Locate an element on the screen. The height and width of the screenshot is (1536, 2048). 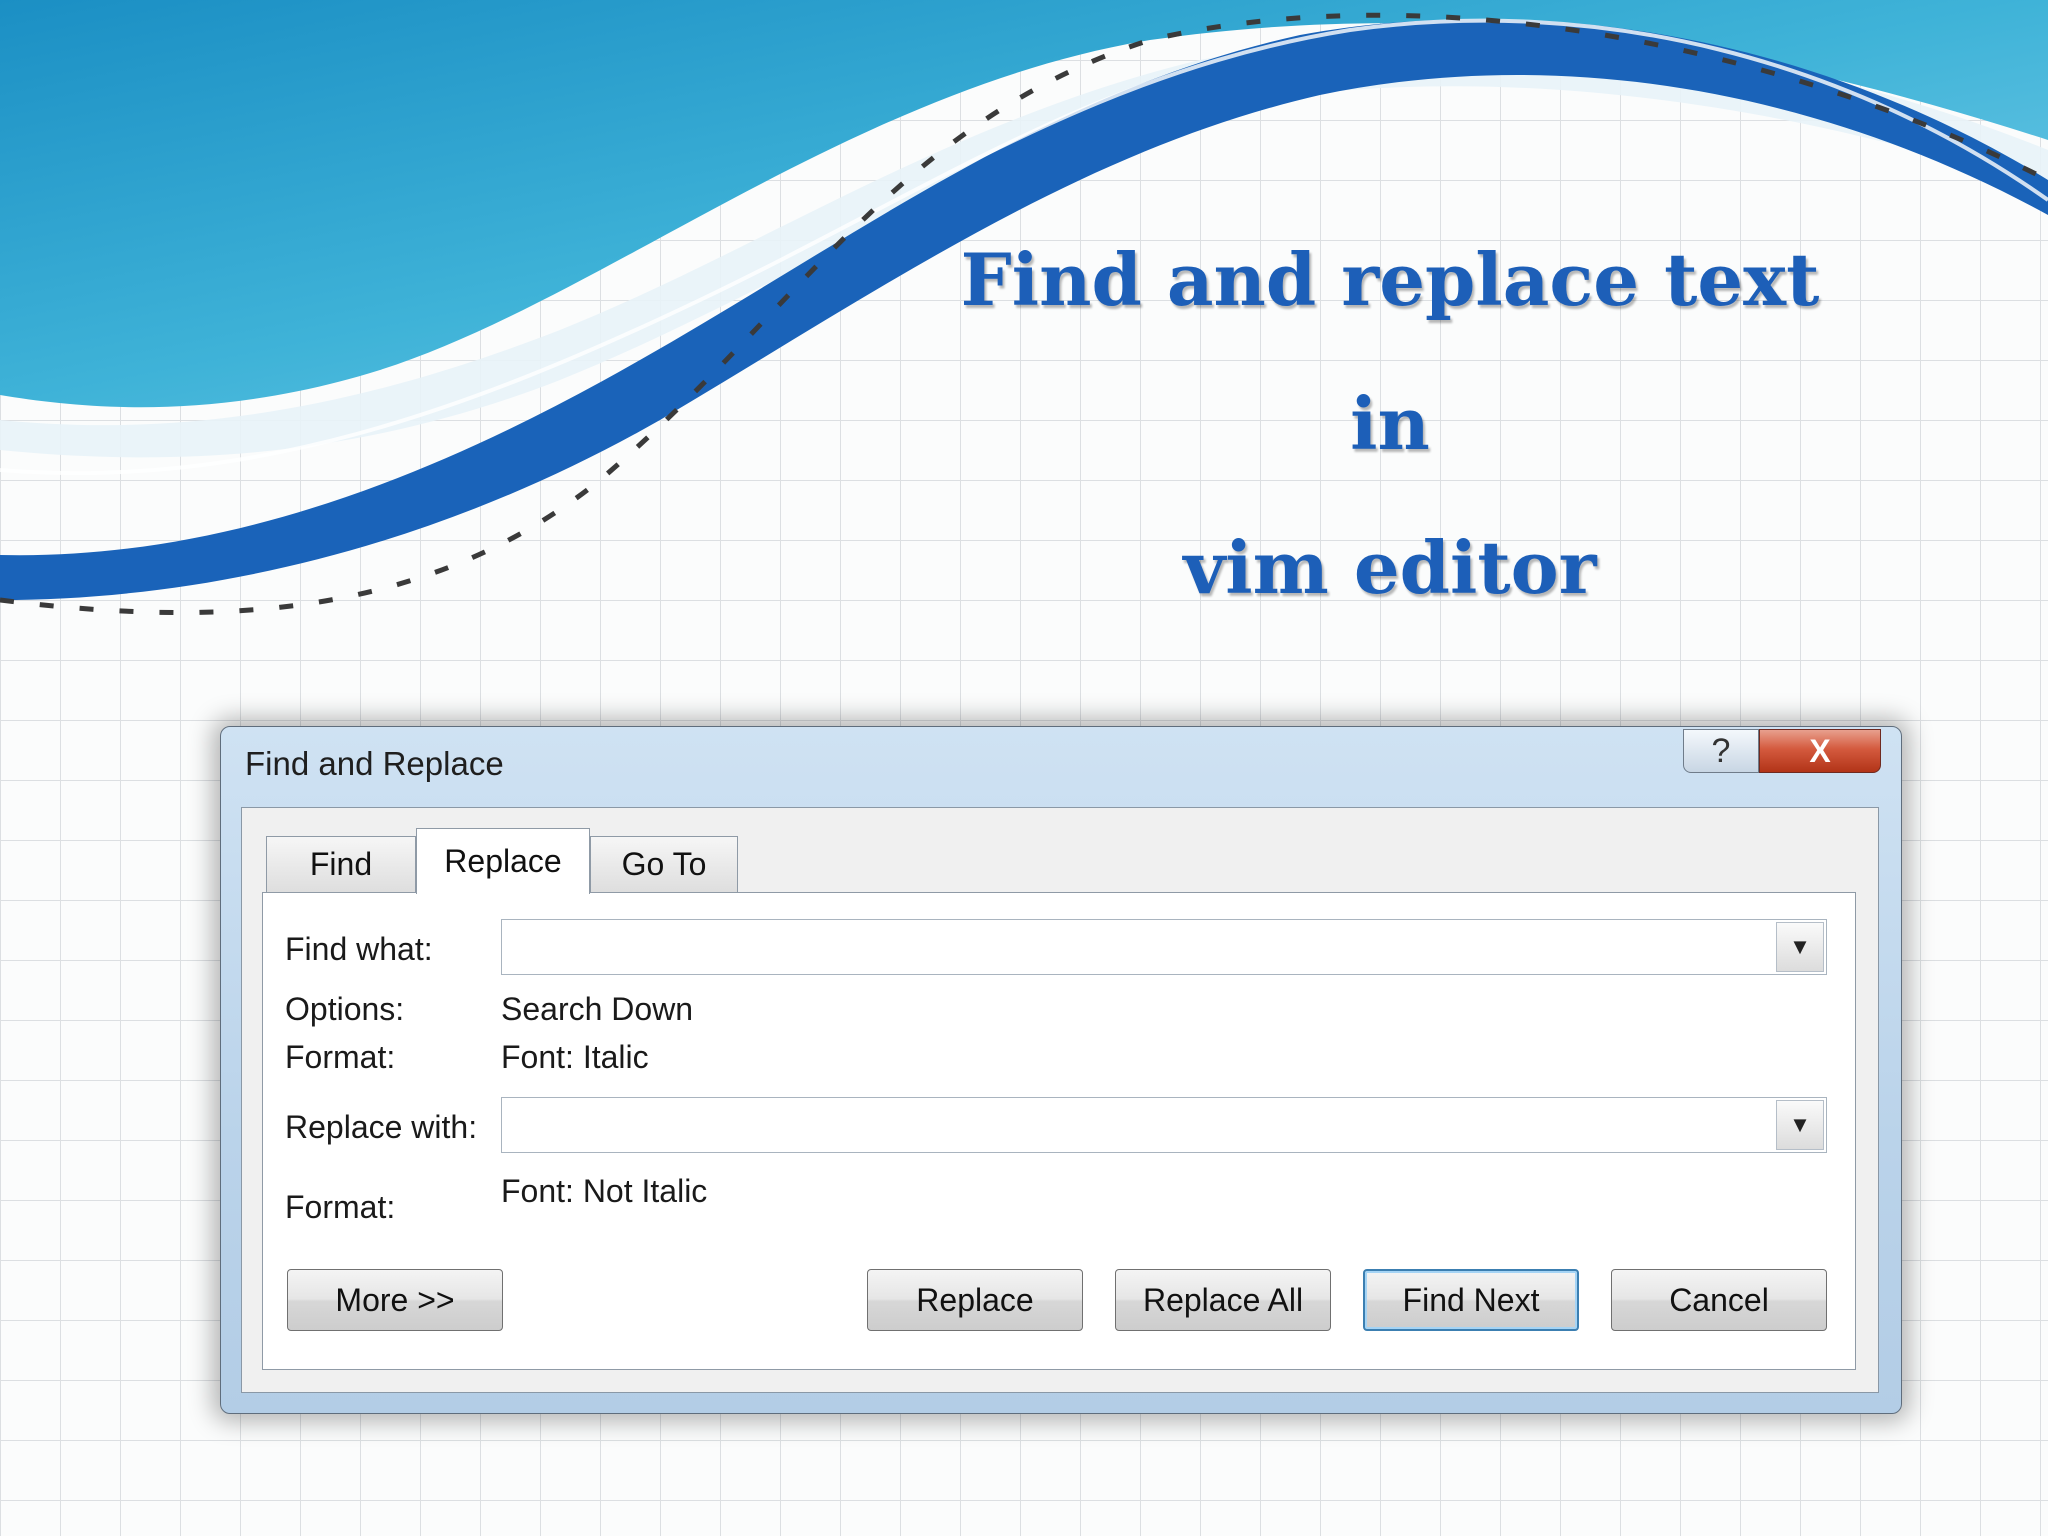
more-button-label: More >> is located at coordinates (395, 1299).